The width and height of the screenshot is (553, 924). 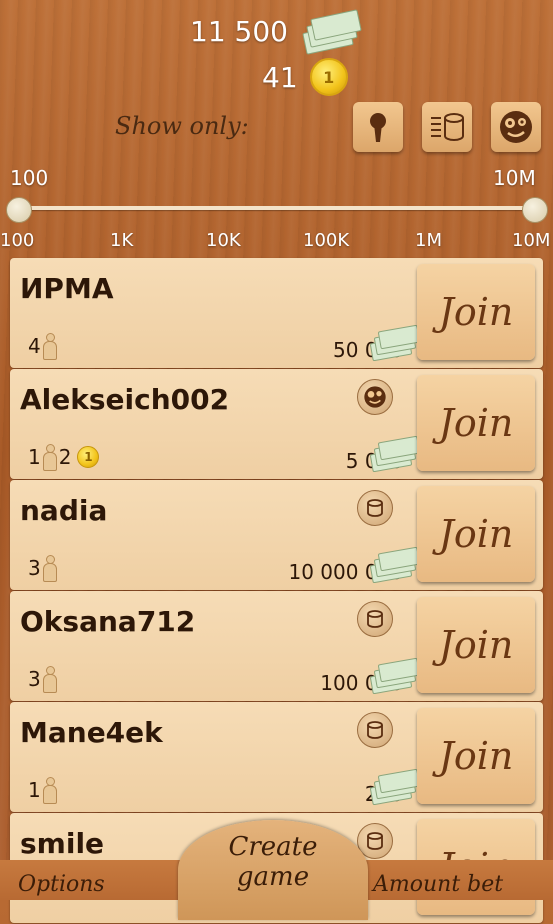 What do you see at coordinates (276, 646) in the screenshot?
I see `game-row: Oksana712 3 100 000 Join` at bounding box center [276, 646].